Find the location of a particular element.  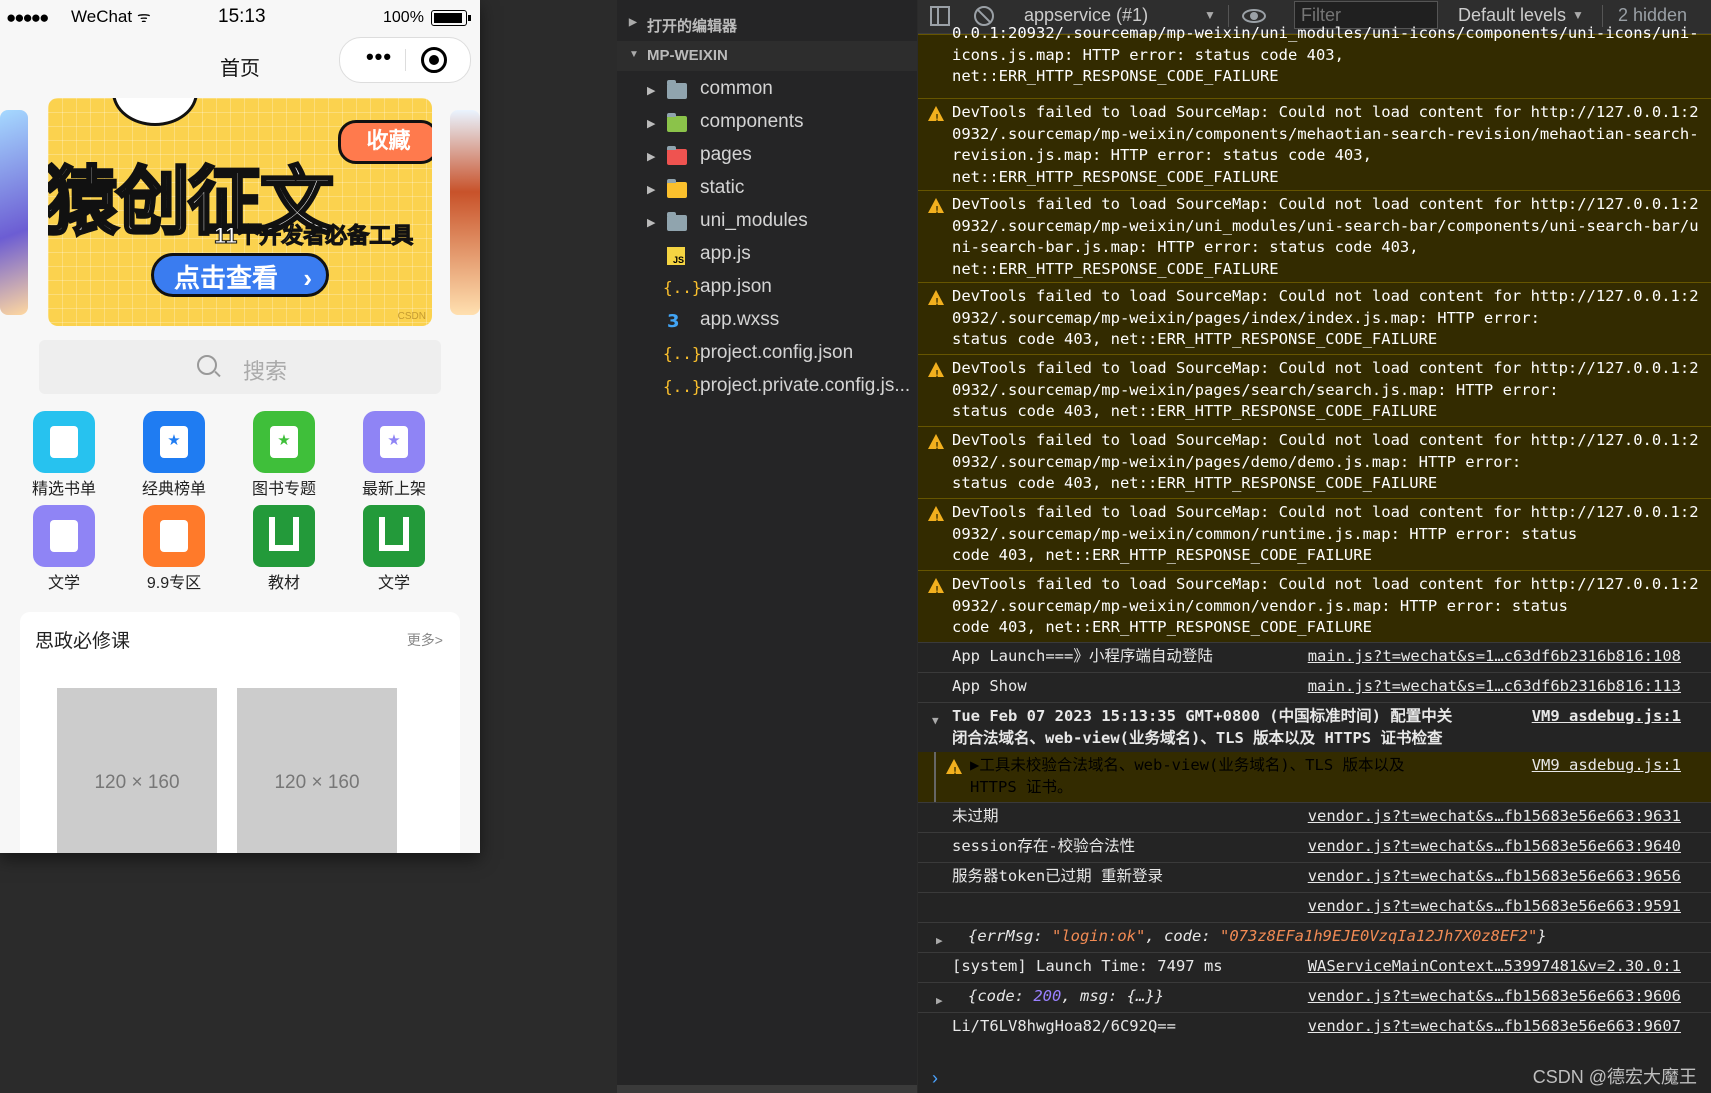

u-shape is located at coordinates (394, 534).